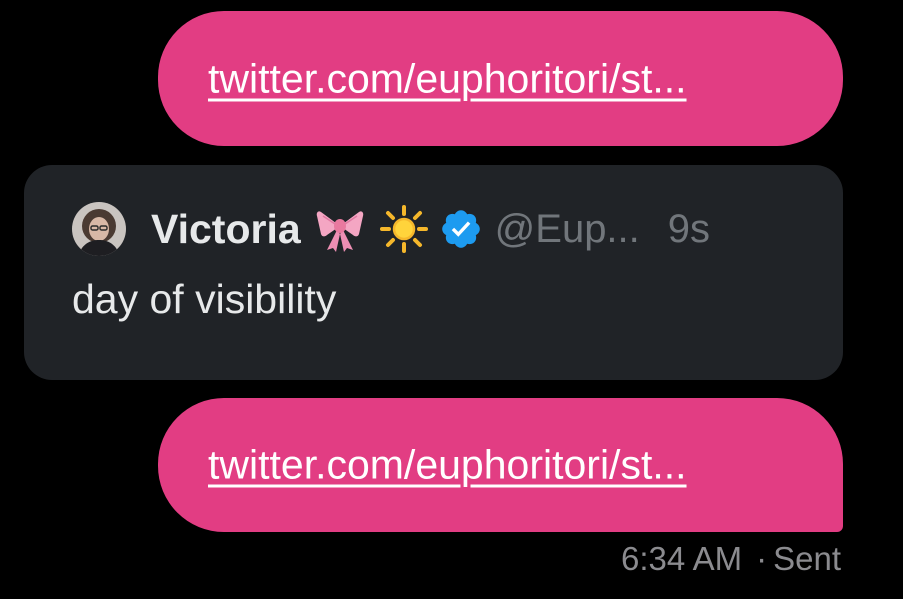  Describe the element at coordinates (204, 299) in the screenshot. I see `tweet-text: day of visibility` at that location.